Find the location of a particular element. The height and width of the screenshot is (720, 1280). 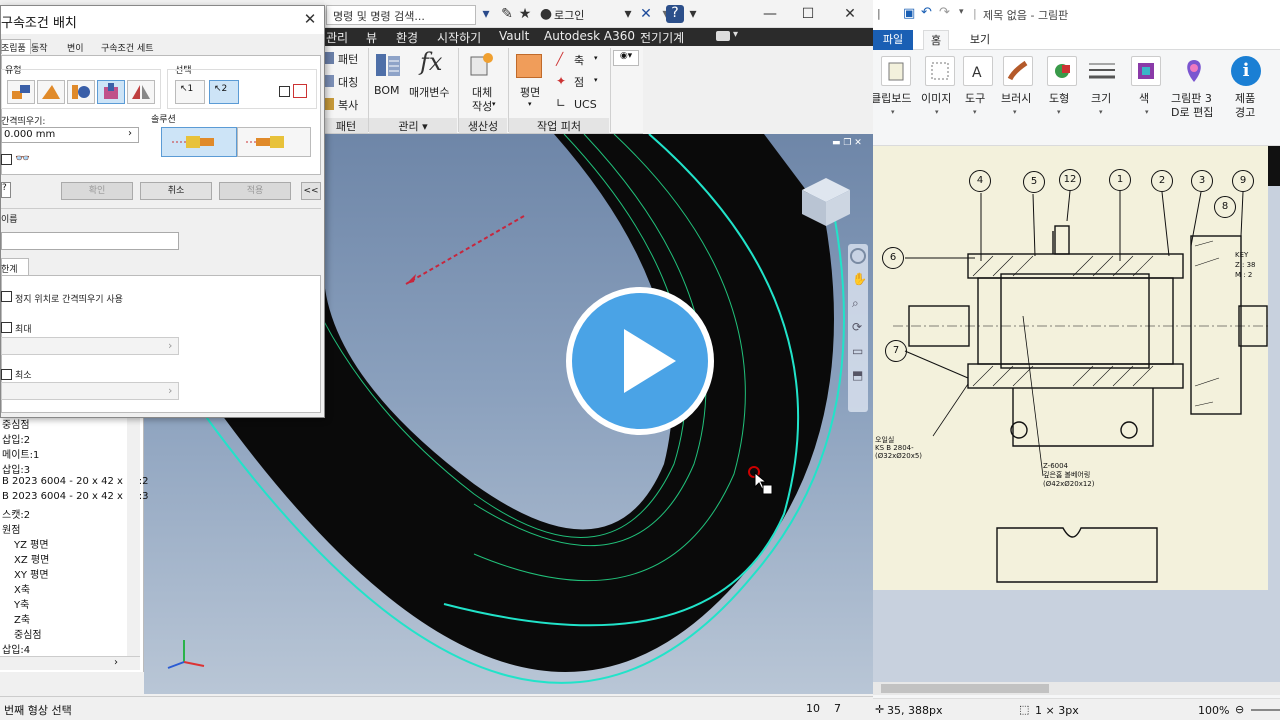

solution-aligned-button is located at coordinates (274, 142).